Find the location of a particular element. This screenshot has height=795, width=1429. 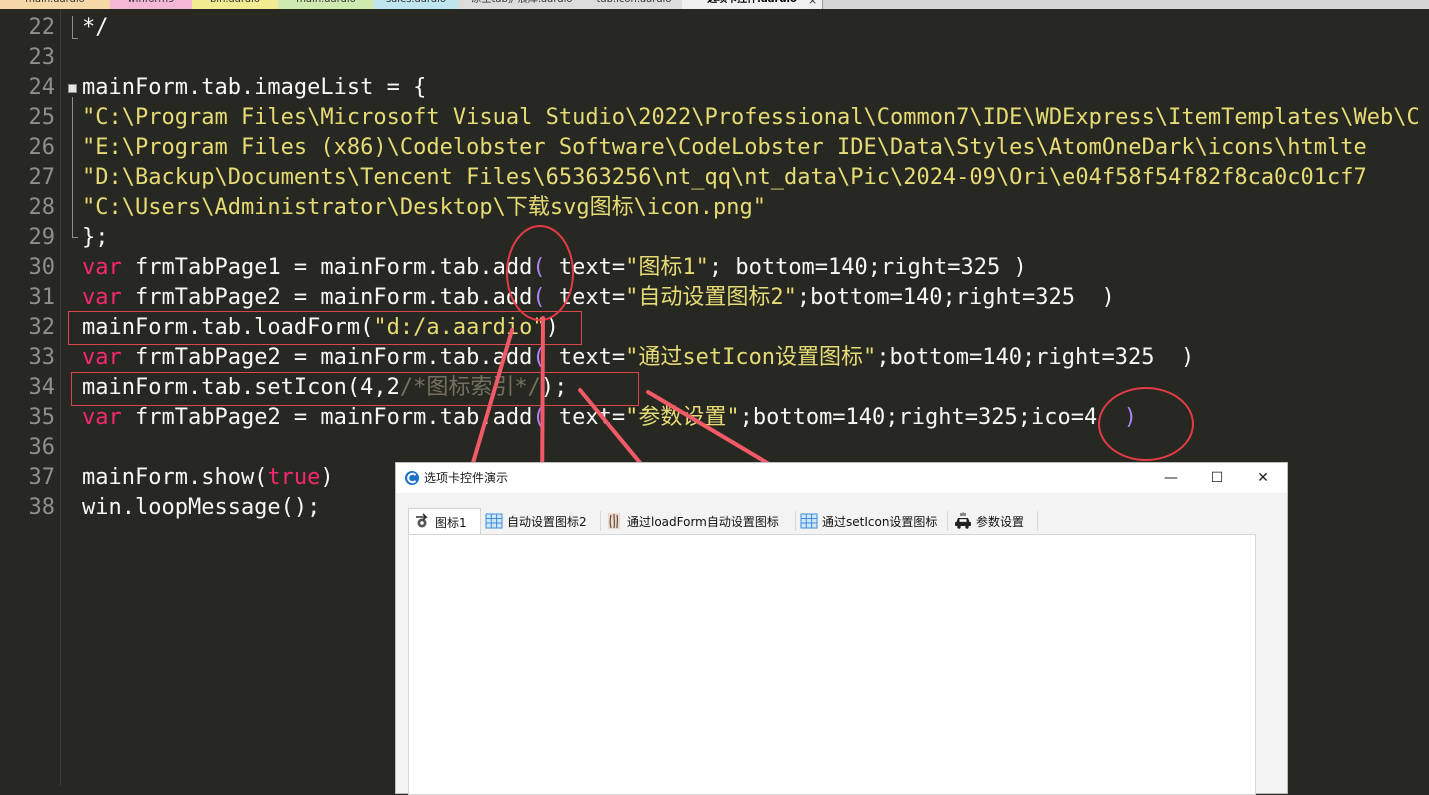

maximize-icon: ☐ is located at coordinates (1217, 478).